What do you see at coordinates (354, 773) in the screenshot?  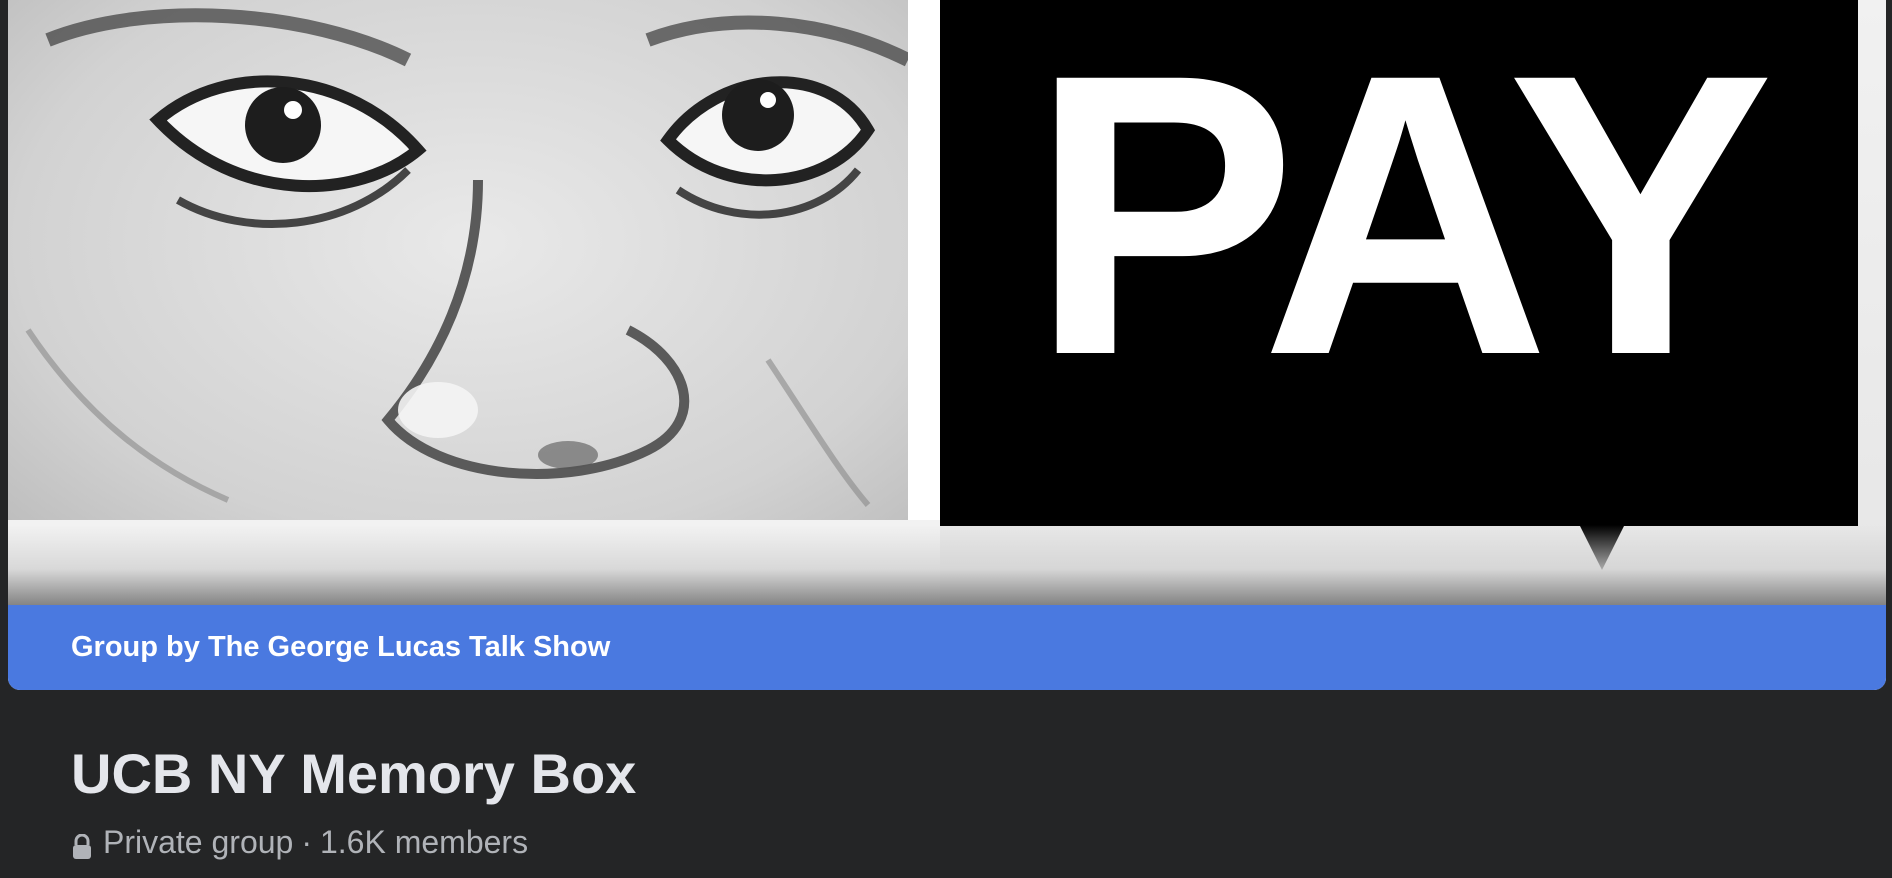 I see `group-title: UCB NY Memory Box` at bounding box center [354, 773].